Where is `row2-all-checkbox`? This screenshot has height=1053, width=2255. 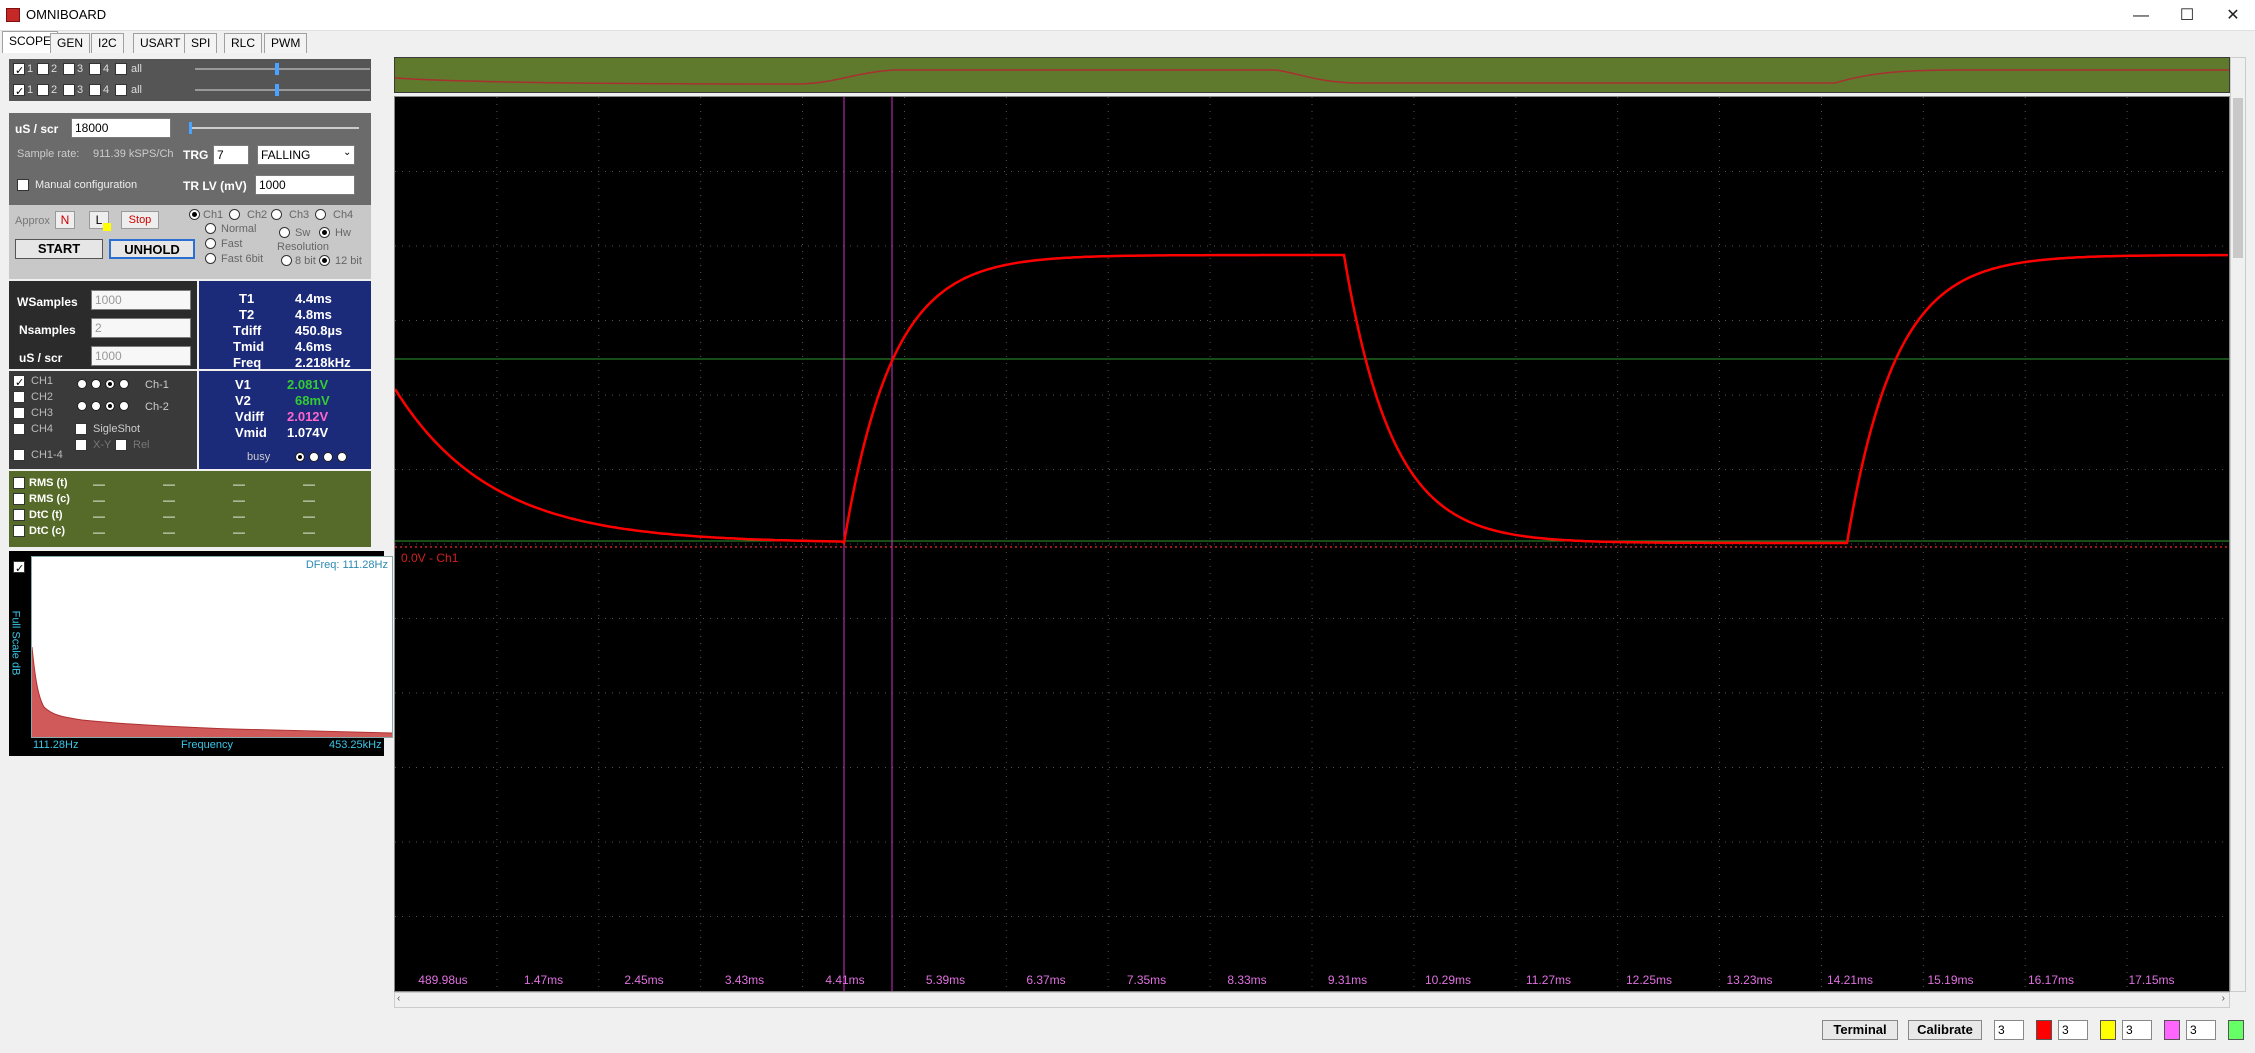 row2-all-checkbox is located at coordinates (121, 90).